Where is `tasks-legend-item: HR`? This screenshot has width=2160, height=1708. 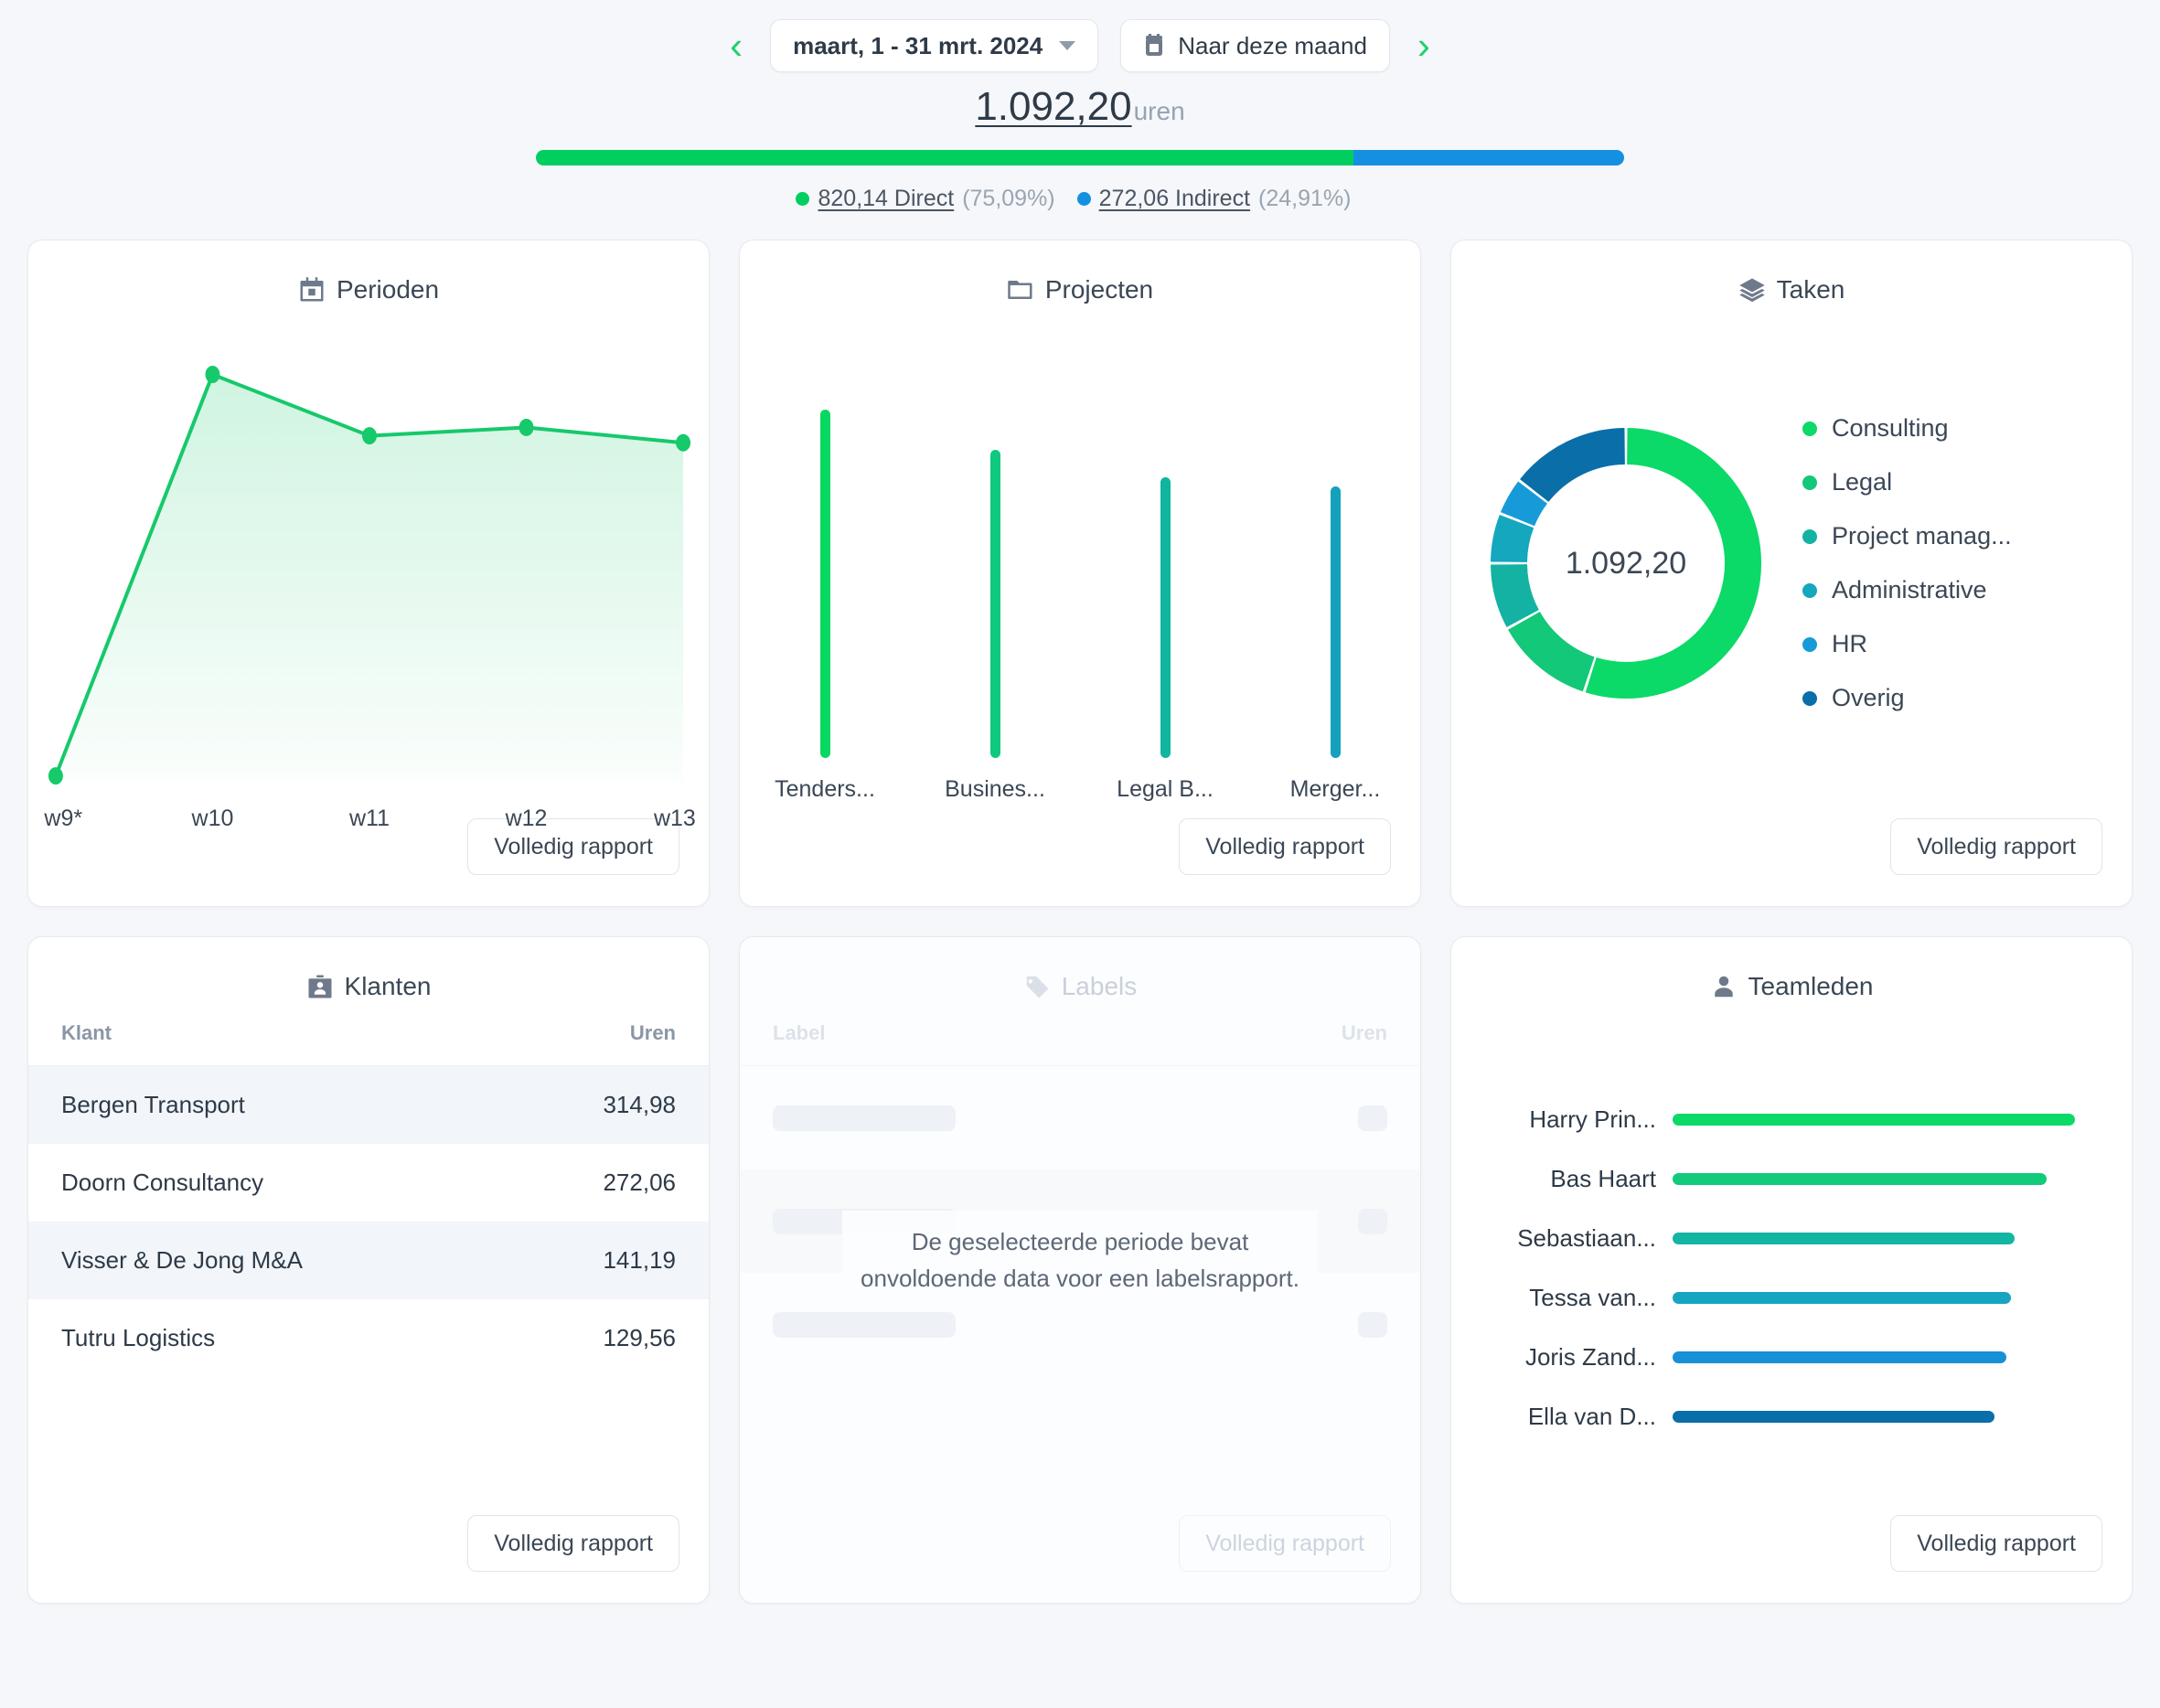
tasks-legend-item: HR is located at coordinates (1907, 644).